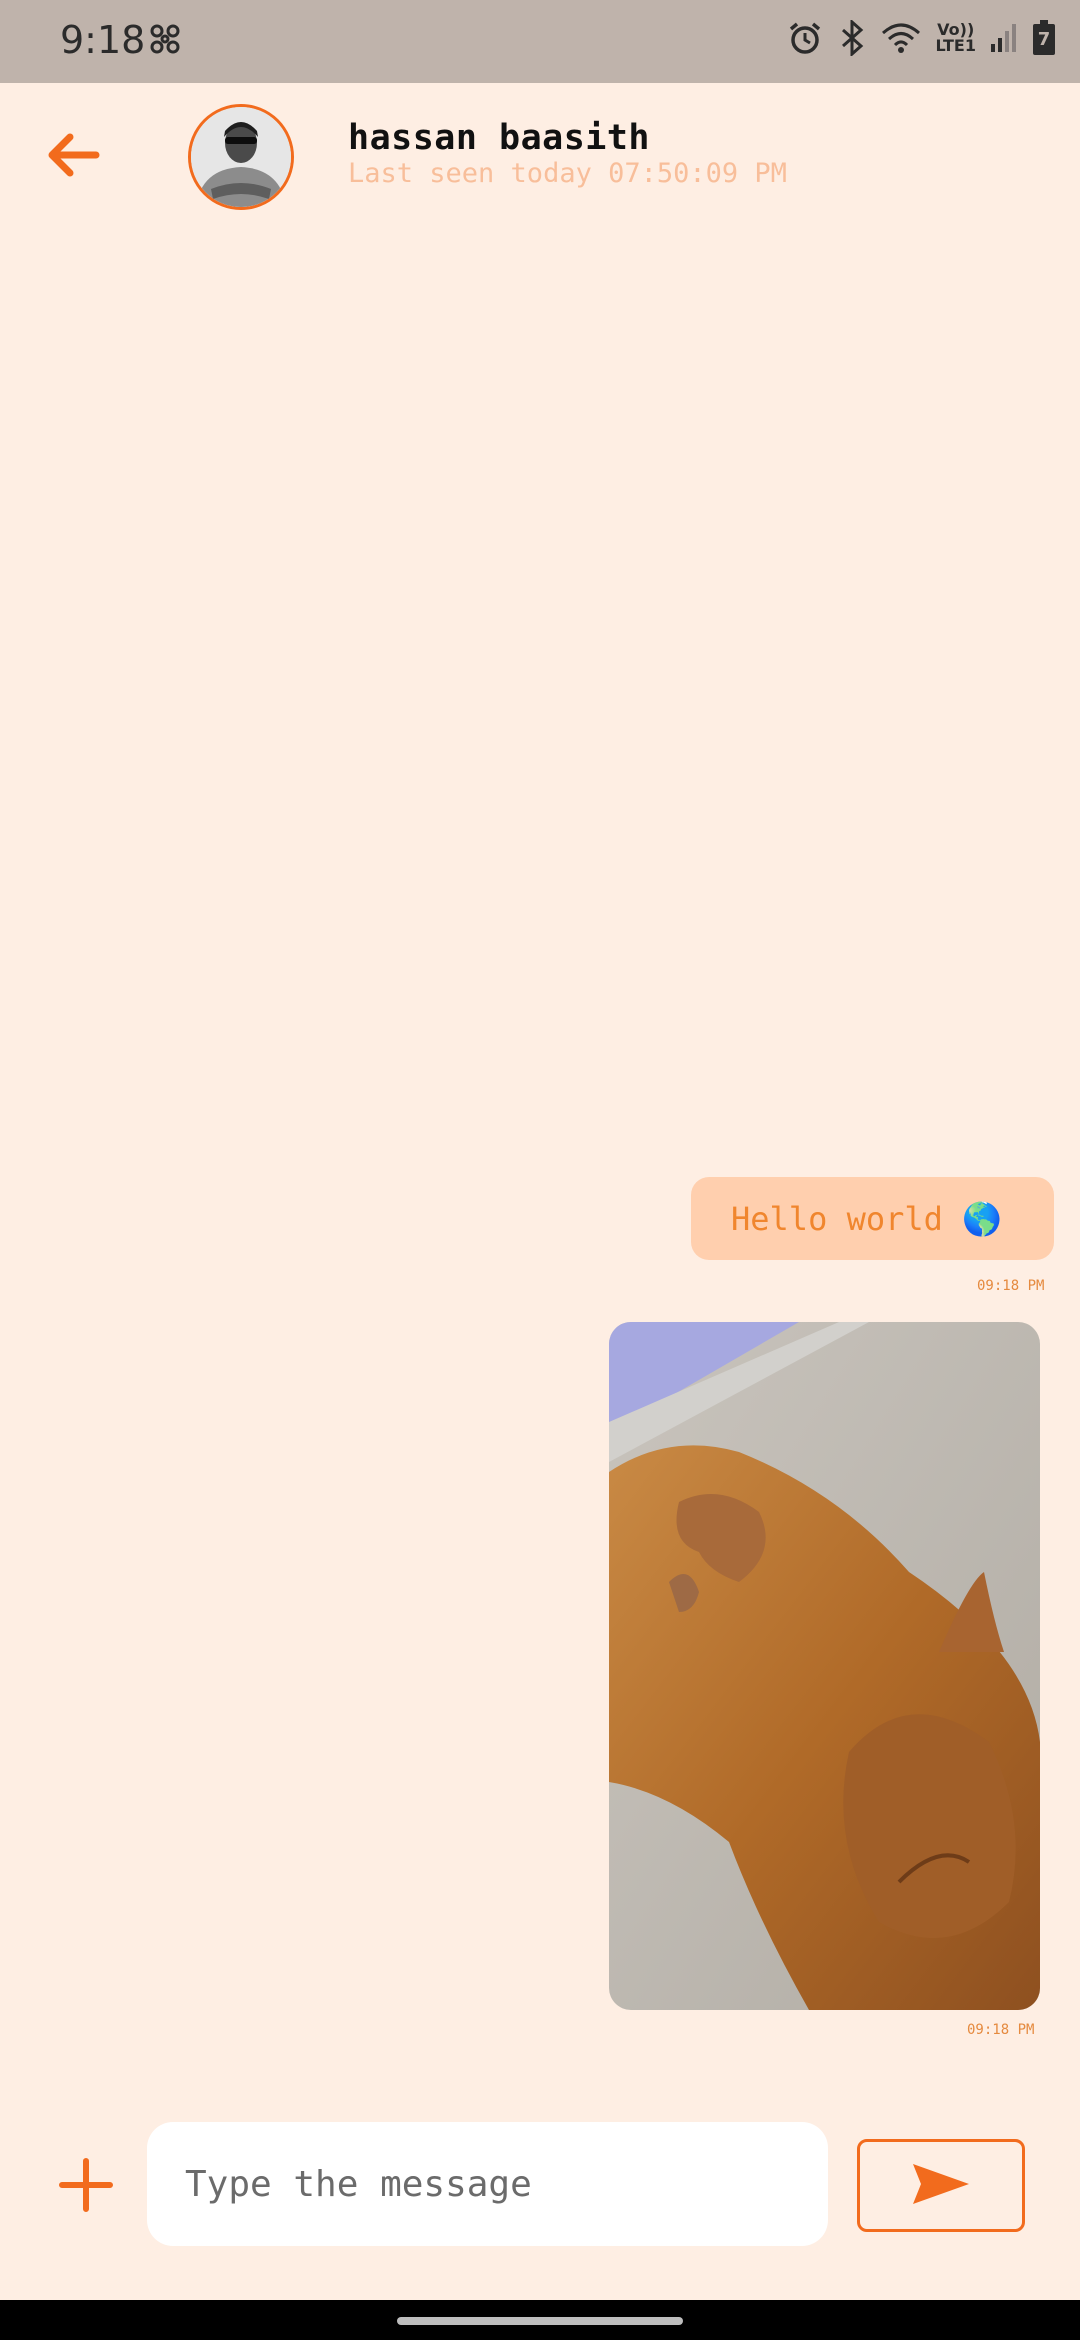 This screenshot has height=2340, width=1080. I want to click on fan-icon, so click(165, 41).